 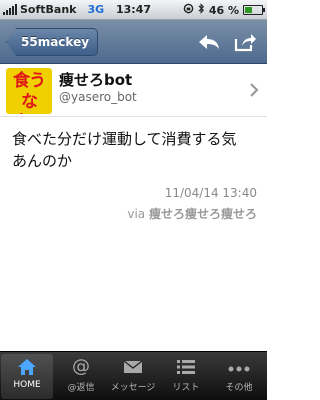 What do you see at coordinates (136, 214) in the screenshot?
I see `via-prefix: via` at bounding box center [136, 214].